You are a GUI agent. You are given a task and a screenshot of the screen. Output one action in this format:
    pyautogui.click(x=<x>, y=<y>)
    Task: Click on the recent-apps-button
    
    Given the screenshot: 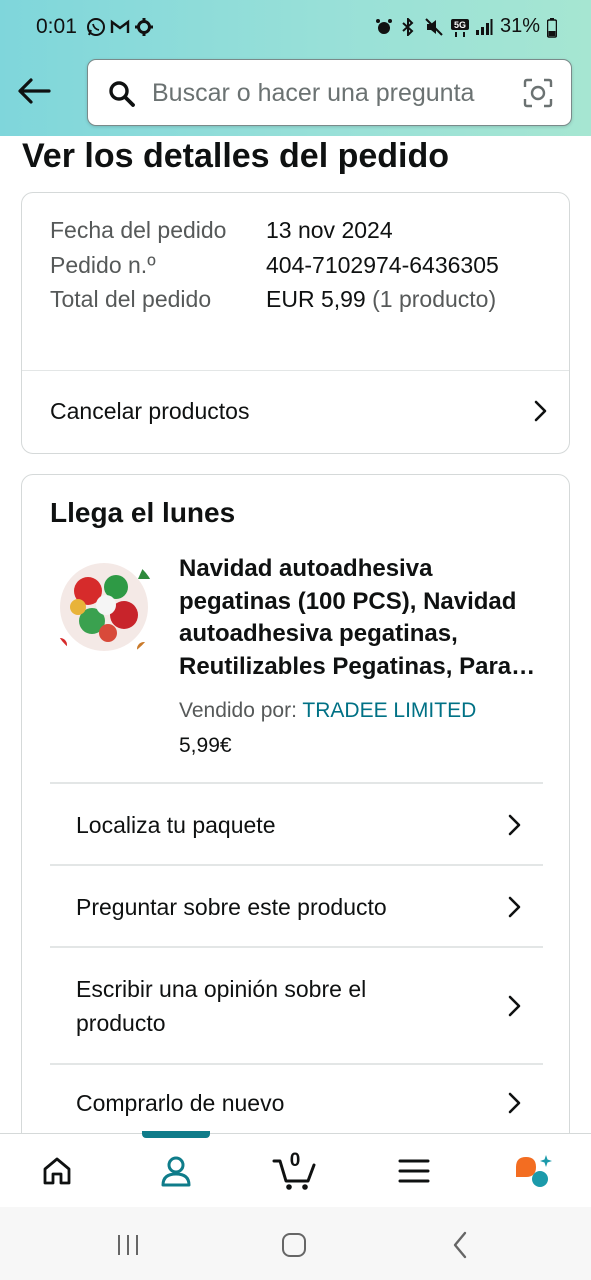 What is the action you would take?
    pyautogui.click(x=128, y=1245)
    